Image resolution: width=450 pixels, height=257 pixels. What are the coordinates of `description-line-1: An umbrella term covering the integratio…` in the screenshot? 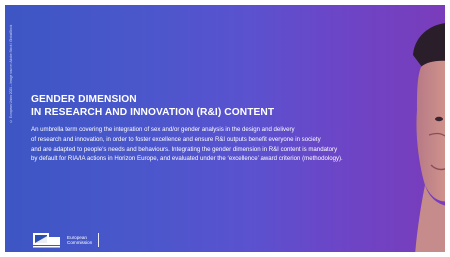 It's located at (163, 129).